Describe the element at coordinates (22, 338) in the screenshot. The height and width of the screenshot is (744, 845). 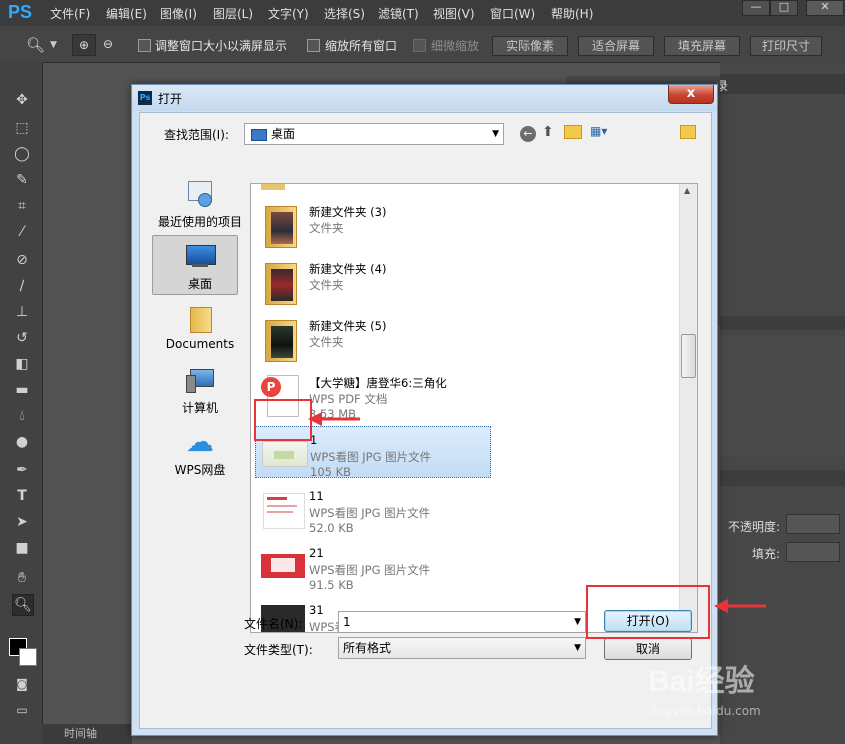
I see `history-brush-tool-icon: ↺` at that location.